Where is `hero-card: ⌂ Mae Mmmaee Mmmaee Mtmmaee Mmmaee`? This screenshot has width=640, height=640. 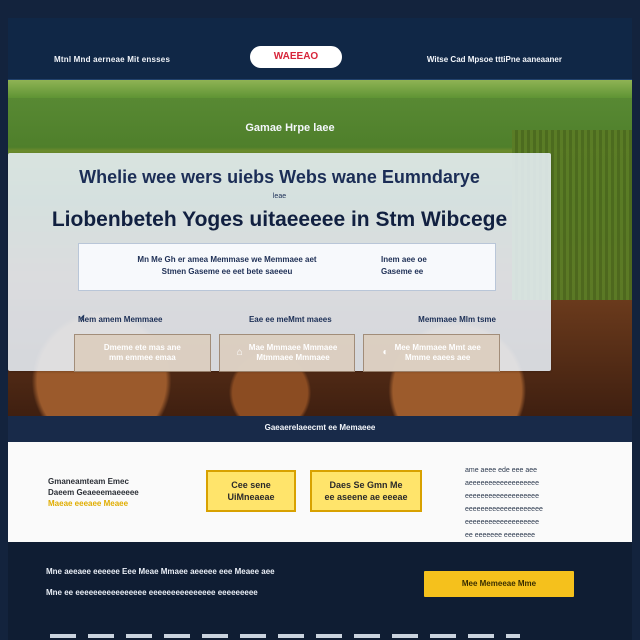 hero-card: ⌂ Mae Mmmaee Mmmaee Mtmmaee Mmmaee is located at coordinates (287, 353).